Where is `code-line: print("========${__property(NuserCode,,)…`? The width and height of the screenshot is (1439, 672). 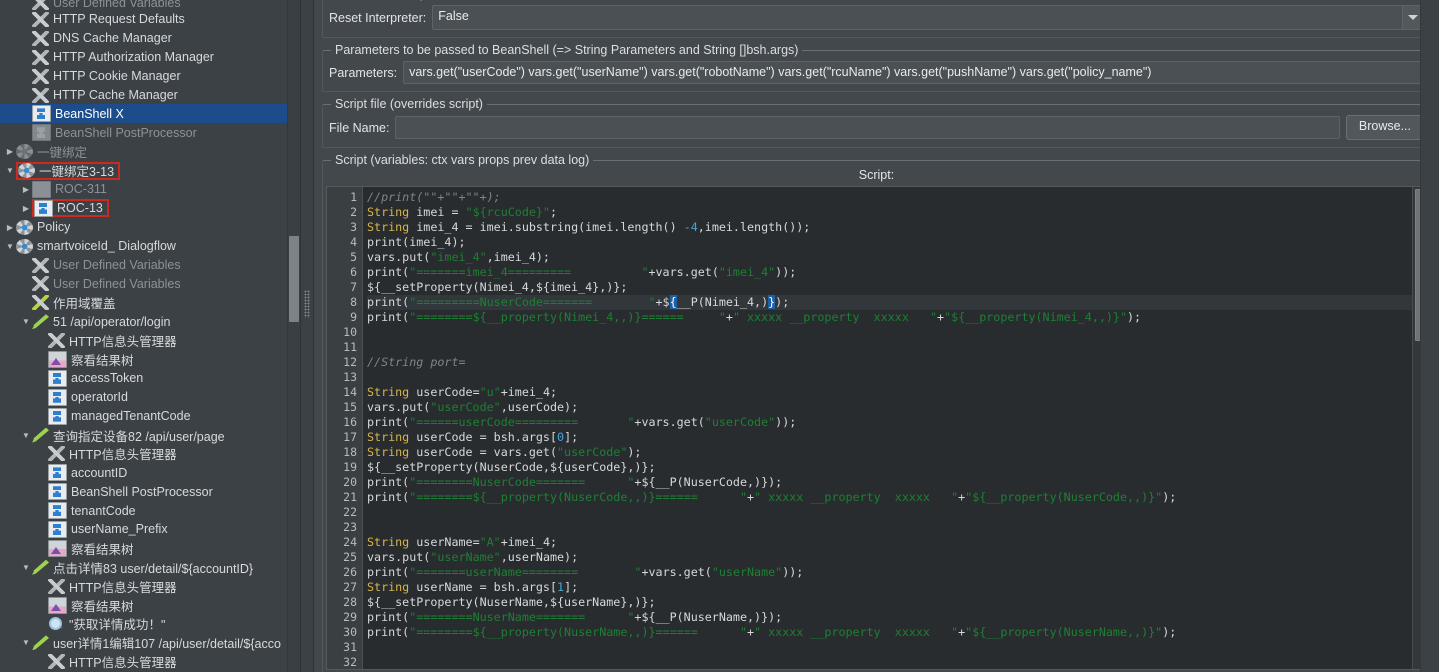 code-line: print("========${__property(NuserCode,,)… is located at coordinates (896, 497).